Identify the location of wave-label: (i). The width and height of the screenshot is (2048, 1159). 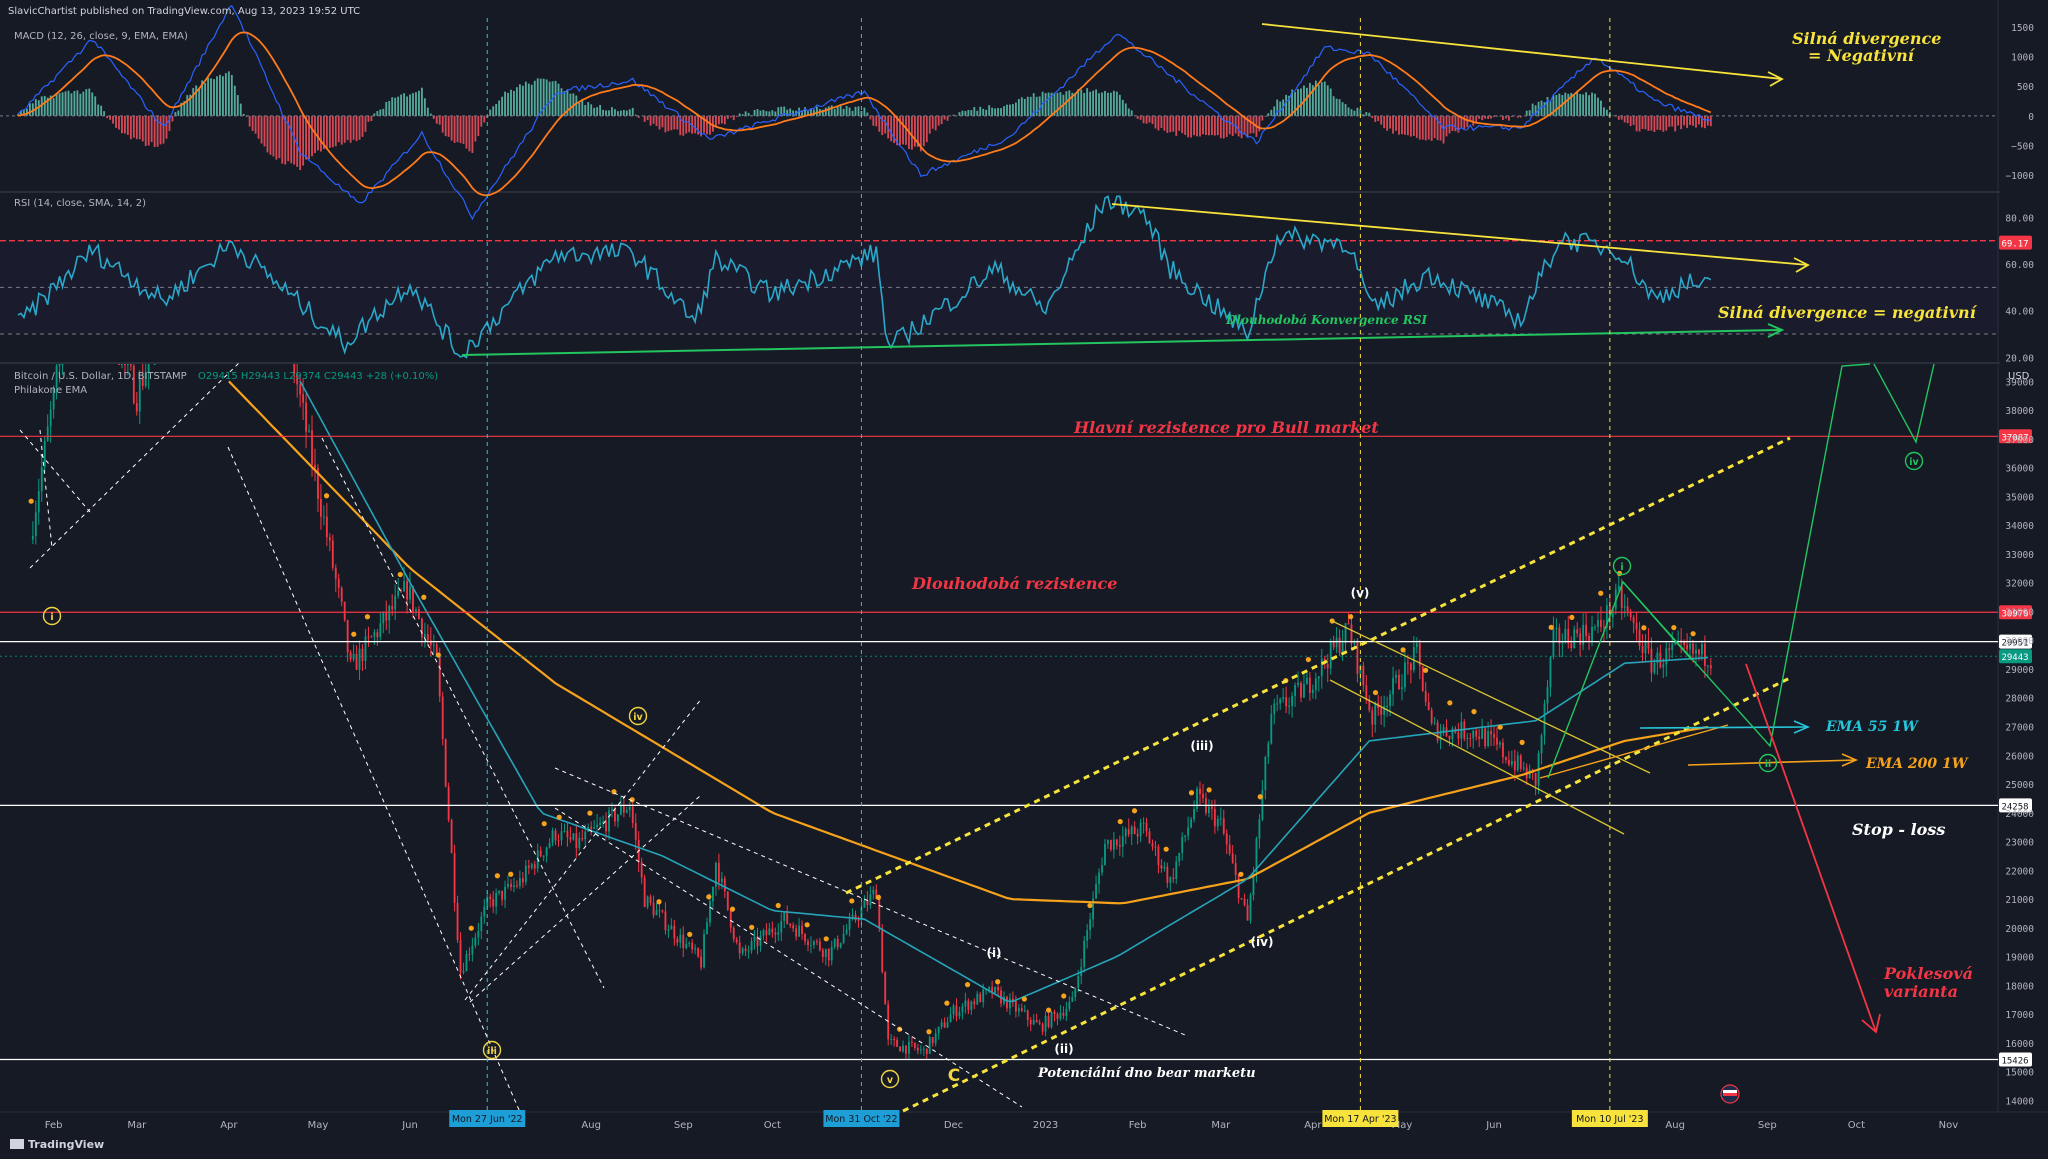
(993, 953).